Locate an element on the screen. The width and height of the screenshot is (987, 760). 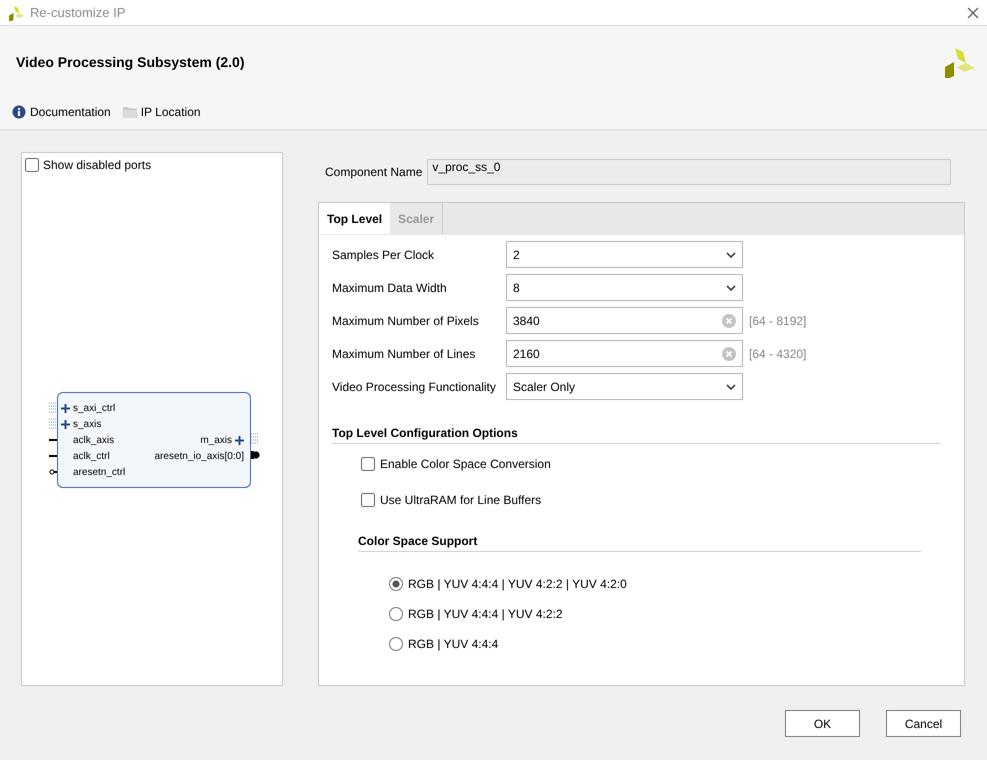
field-label: Component Name is located at coordinates (373, 172).